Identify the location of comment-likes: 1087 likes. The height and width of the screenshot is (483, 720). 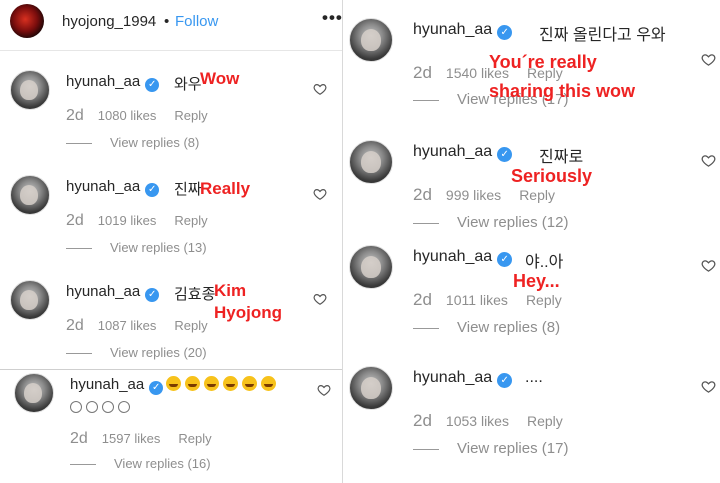
(127, 325).